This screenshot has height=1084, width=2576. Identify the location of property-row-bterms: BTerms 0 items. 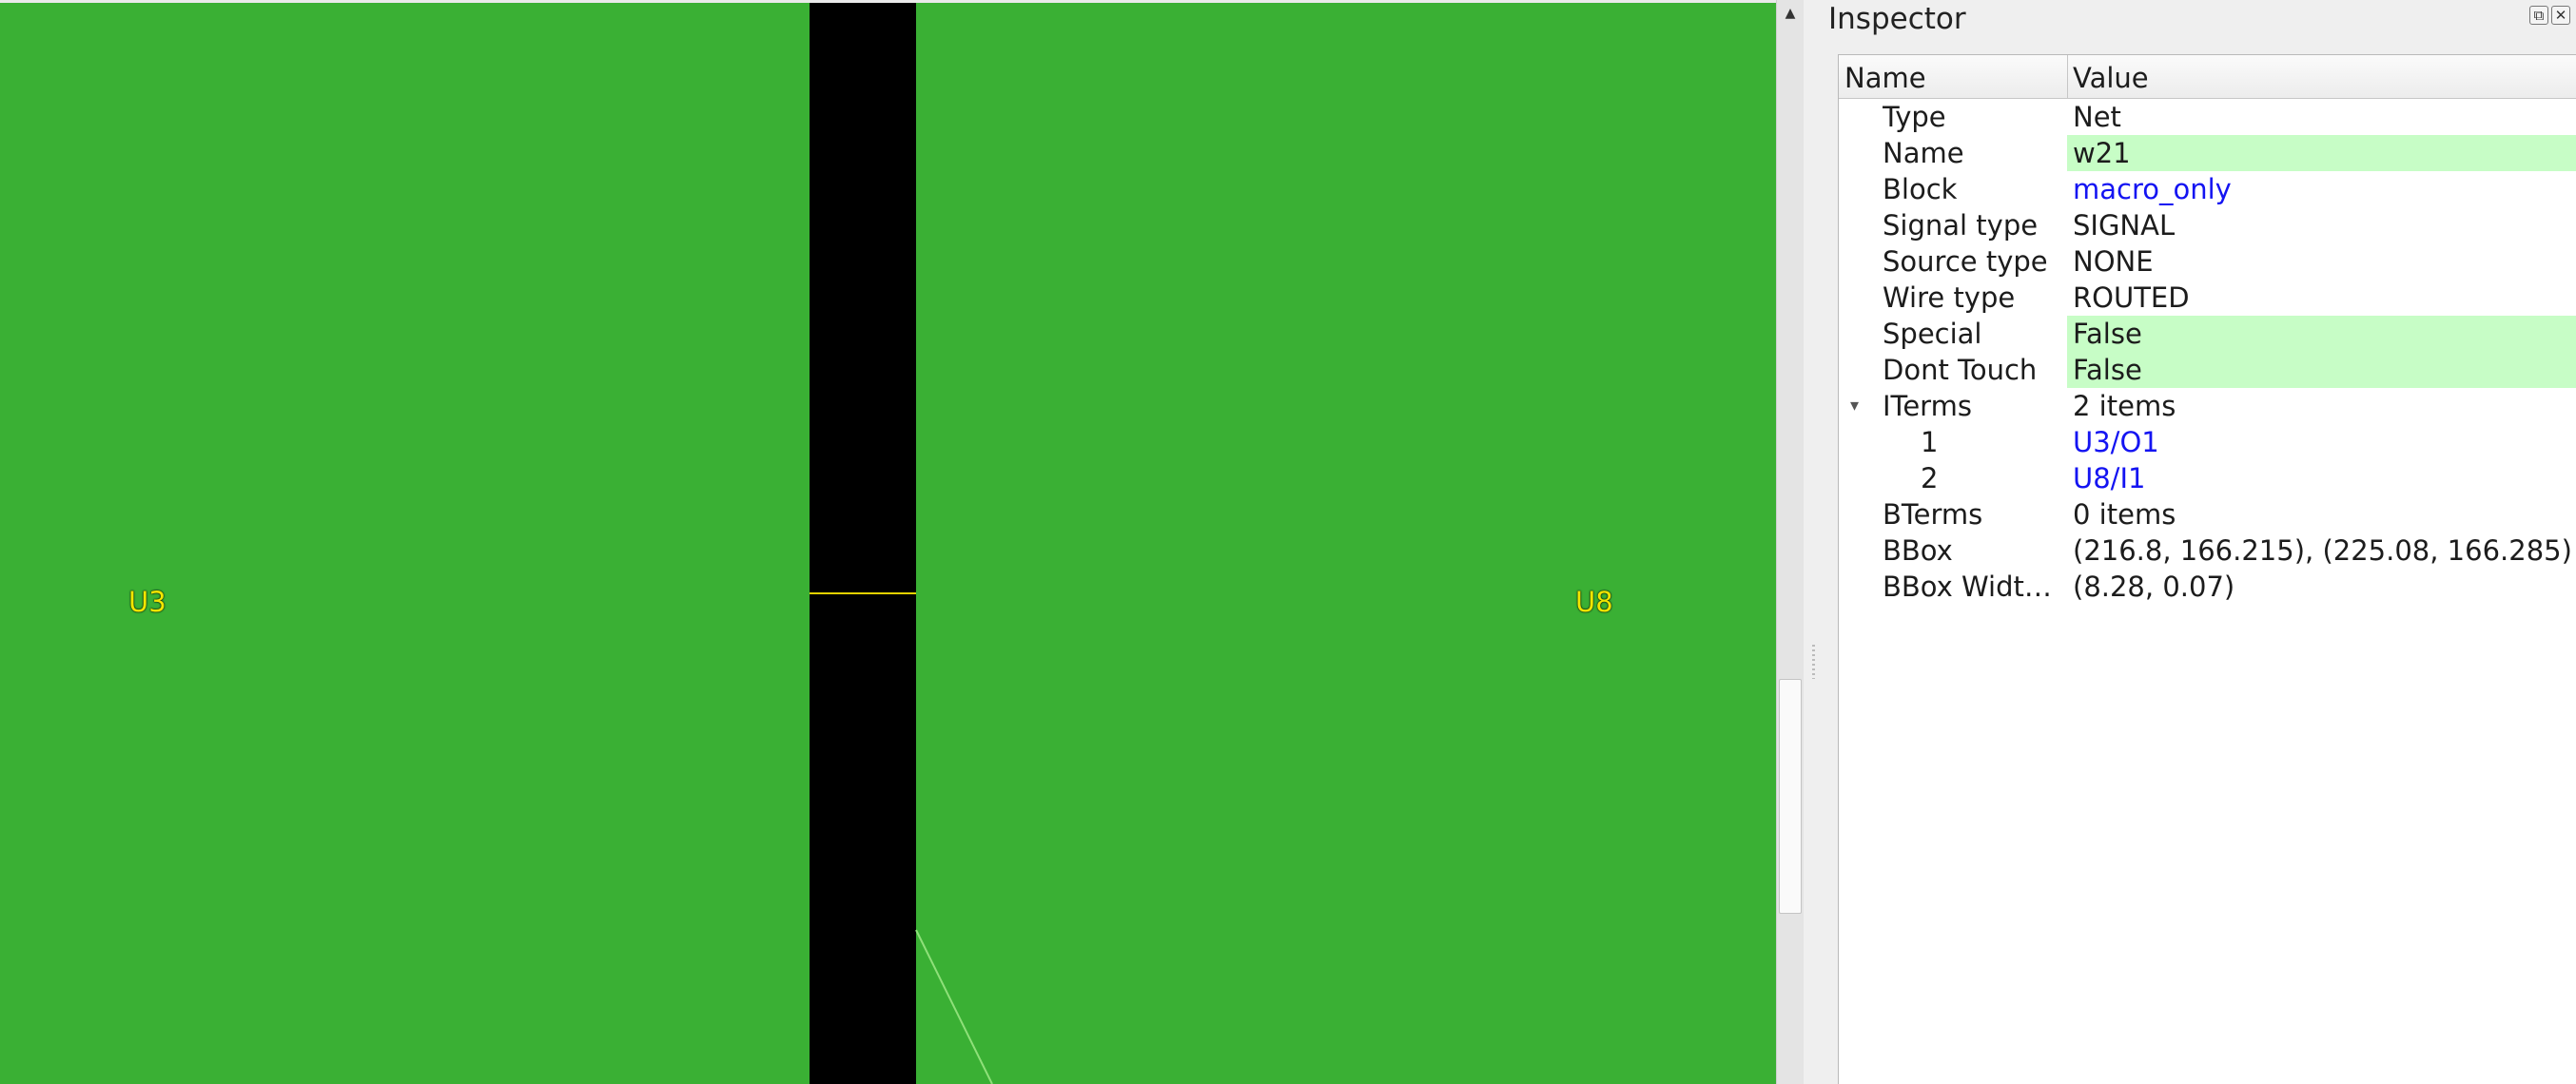
(2207, 514).